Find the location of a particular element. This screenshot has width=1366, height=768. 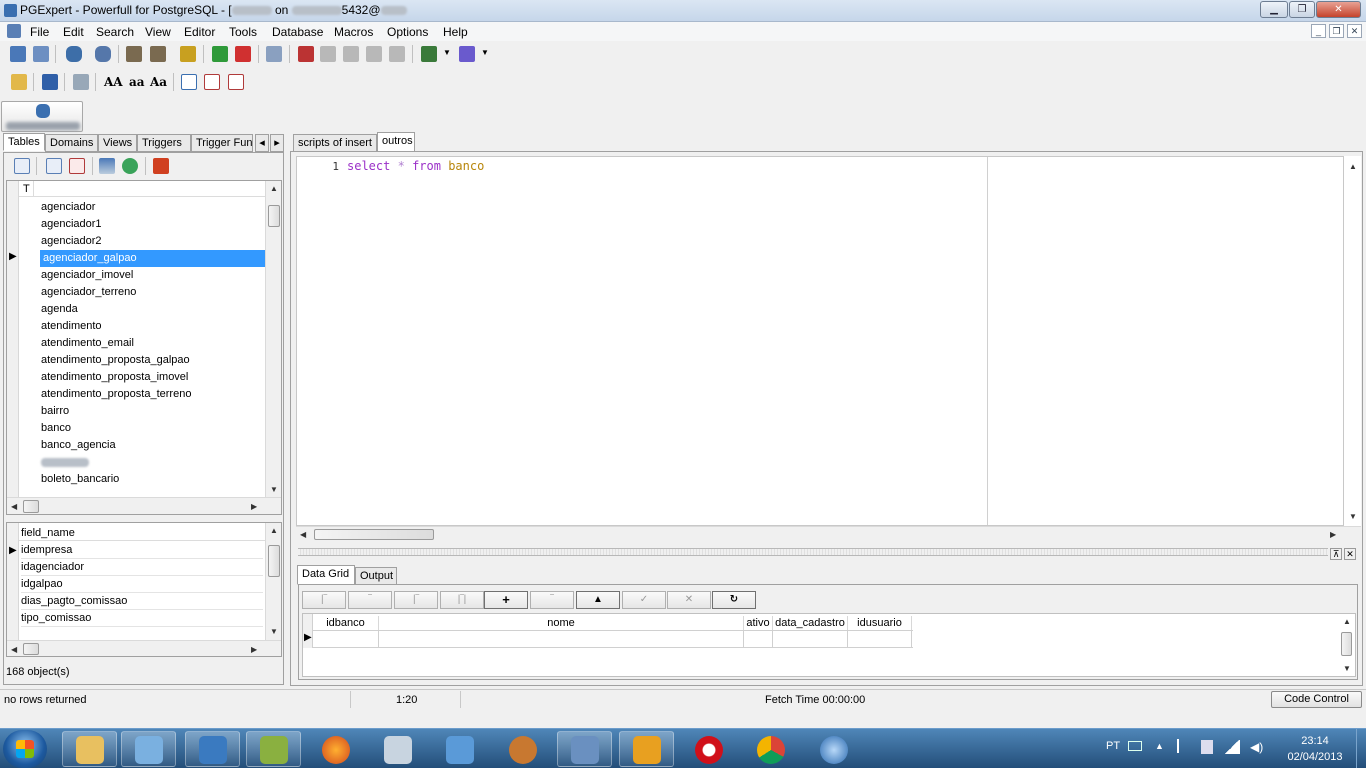

volume-icon: ◀) is located at coordinates (1256, 747).